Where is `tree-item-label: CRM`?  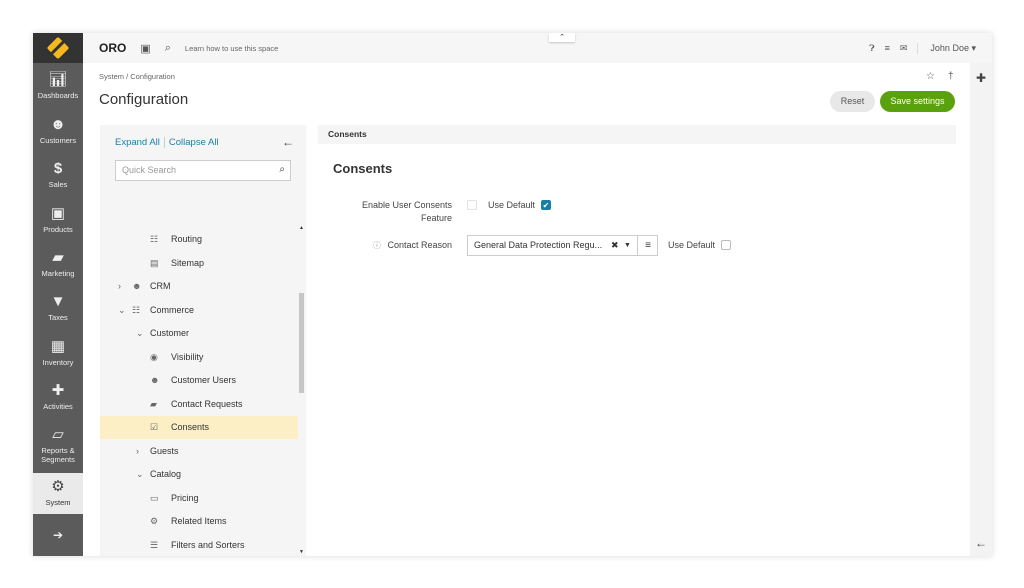 tree-item-label: CRM is located at coordinates (160, 286).